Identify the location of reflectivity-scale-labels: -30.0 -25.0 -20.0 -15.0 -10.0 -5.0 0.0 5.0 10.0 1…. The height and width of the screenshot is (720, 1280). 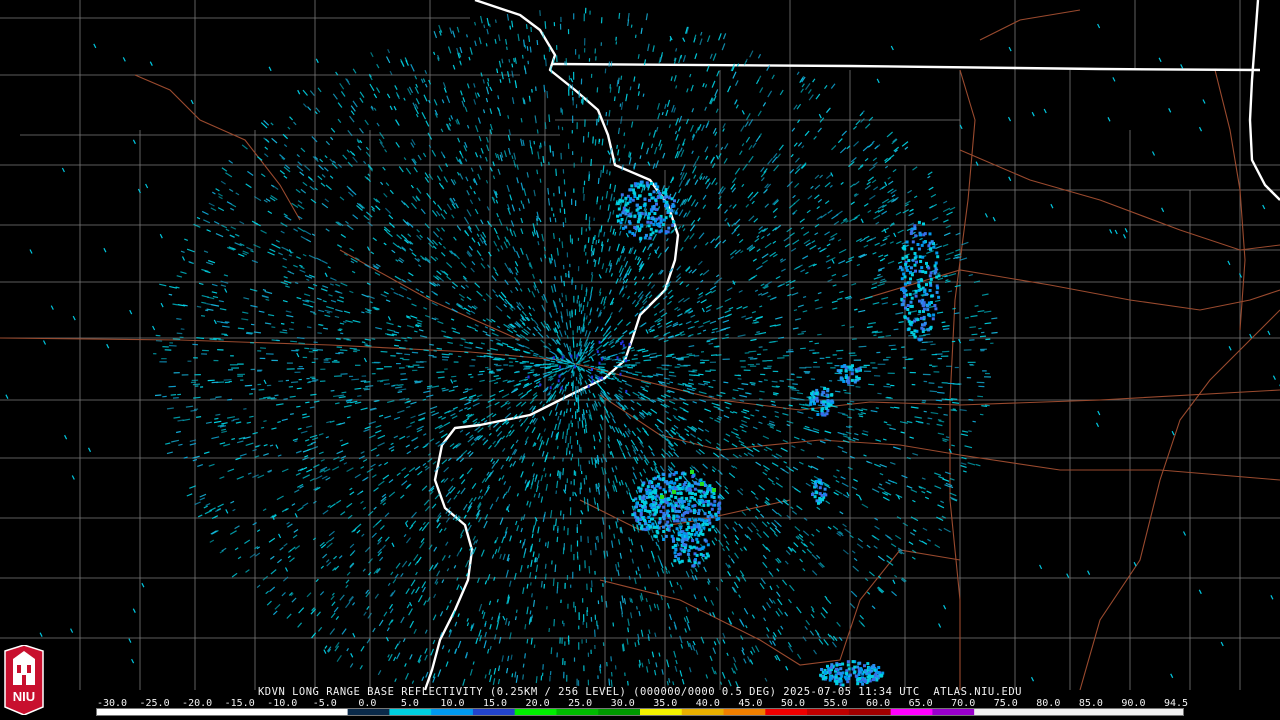
(640, 703).